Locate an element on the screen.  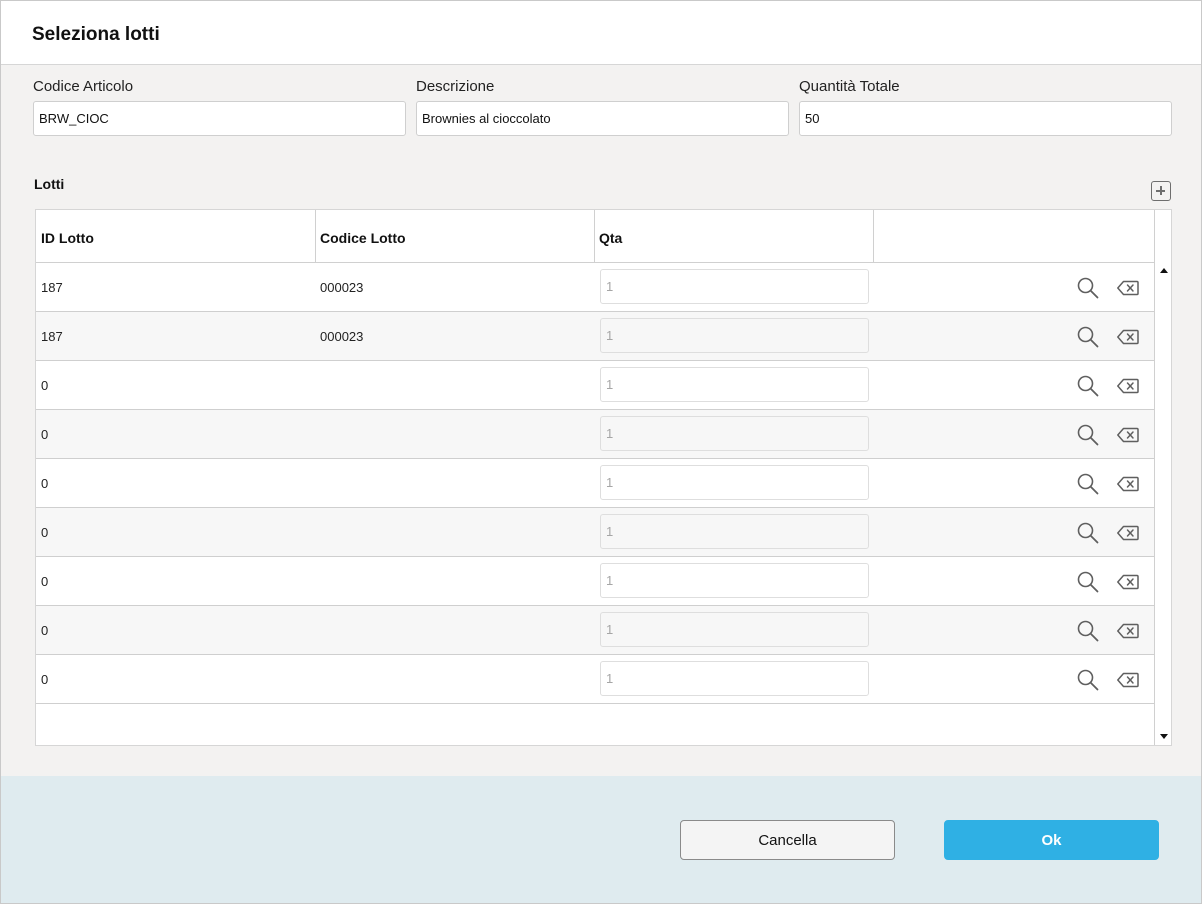
grid-header: ID Lotto Codice Lotto Qta is located at coordinates (595, 236).